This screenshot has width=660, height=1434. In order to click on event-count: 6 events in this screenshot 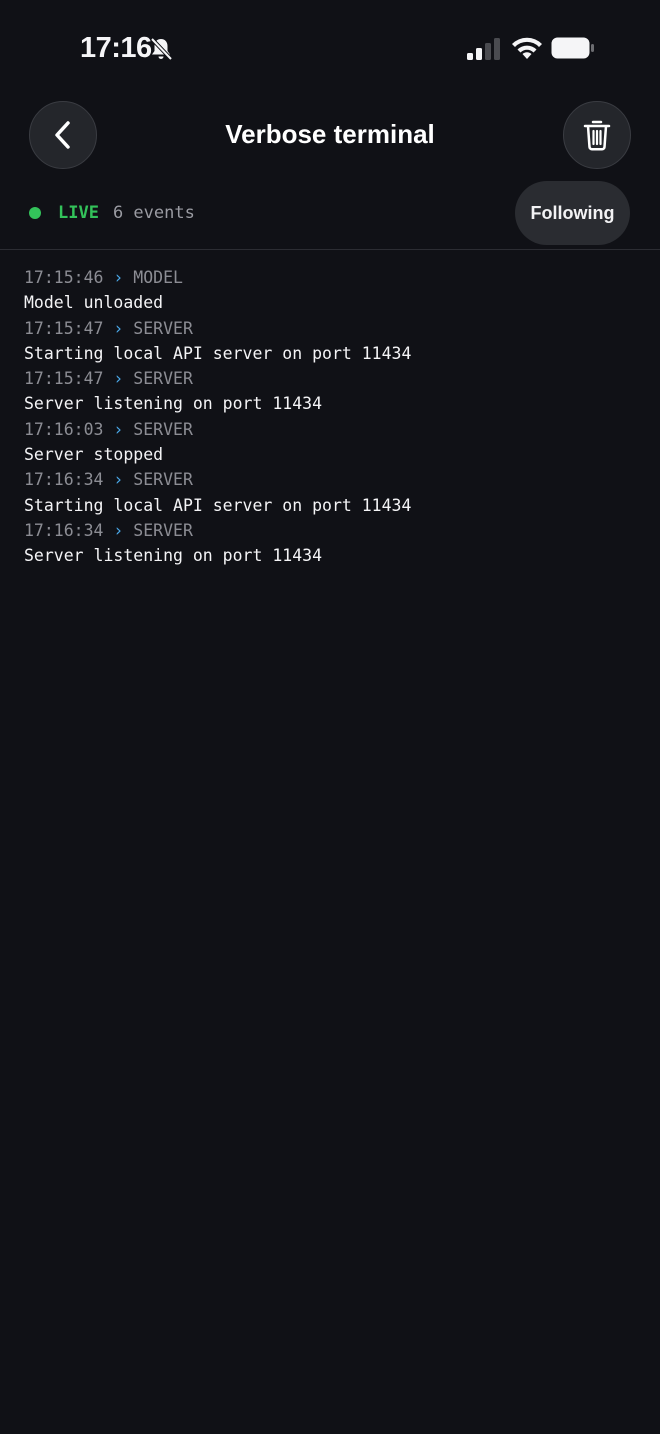, I will do `click(153, 213)`.